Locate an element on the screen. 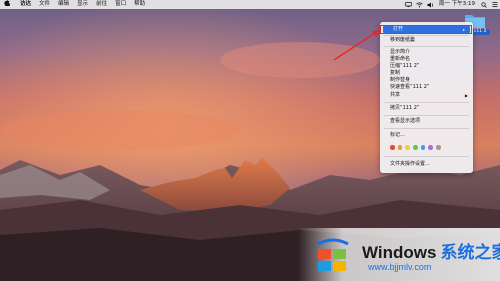  watermark: Windows 系统之家 www.bjjmlv.com is located at coordinates (399, 254).